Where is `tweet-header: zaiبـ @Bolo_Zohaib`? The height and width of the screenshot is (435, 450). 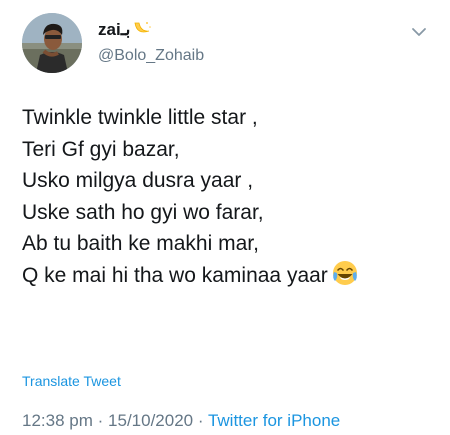 tweet-header: zaiبـ @Bolo_Zohaib is located at coordinates (227, 43).